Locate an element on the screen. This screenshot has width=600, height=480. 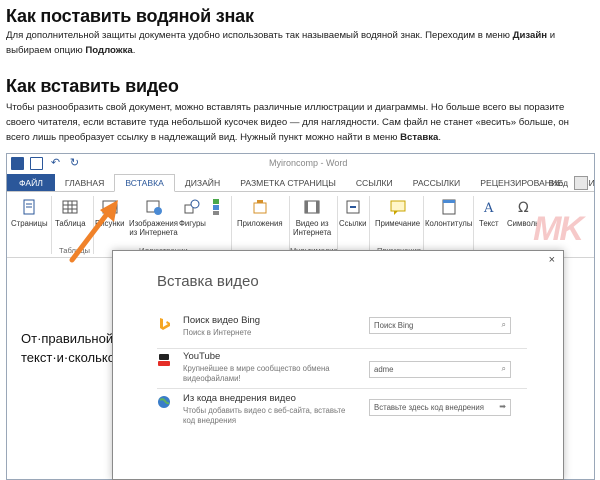
redo-icon: ↻ is located at coordinates (74, 163).